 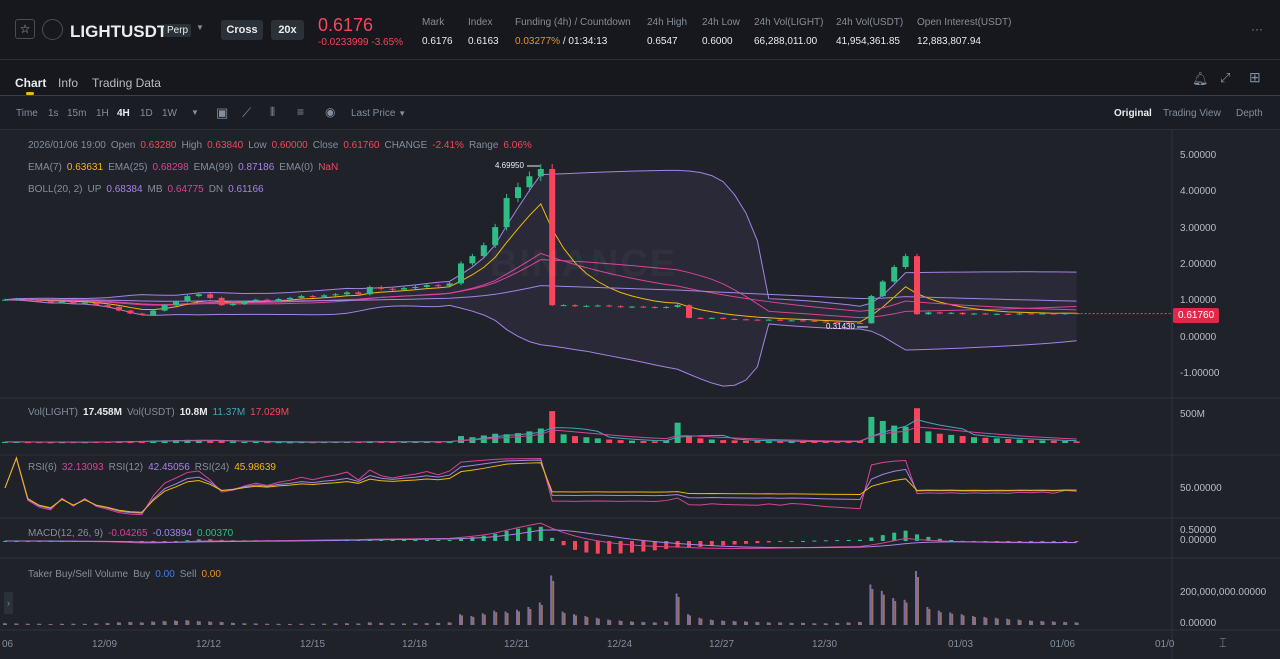 I want to click on time-axis-label: 12/18, so click(x=415, y=644).